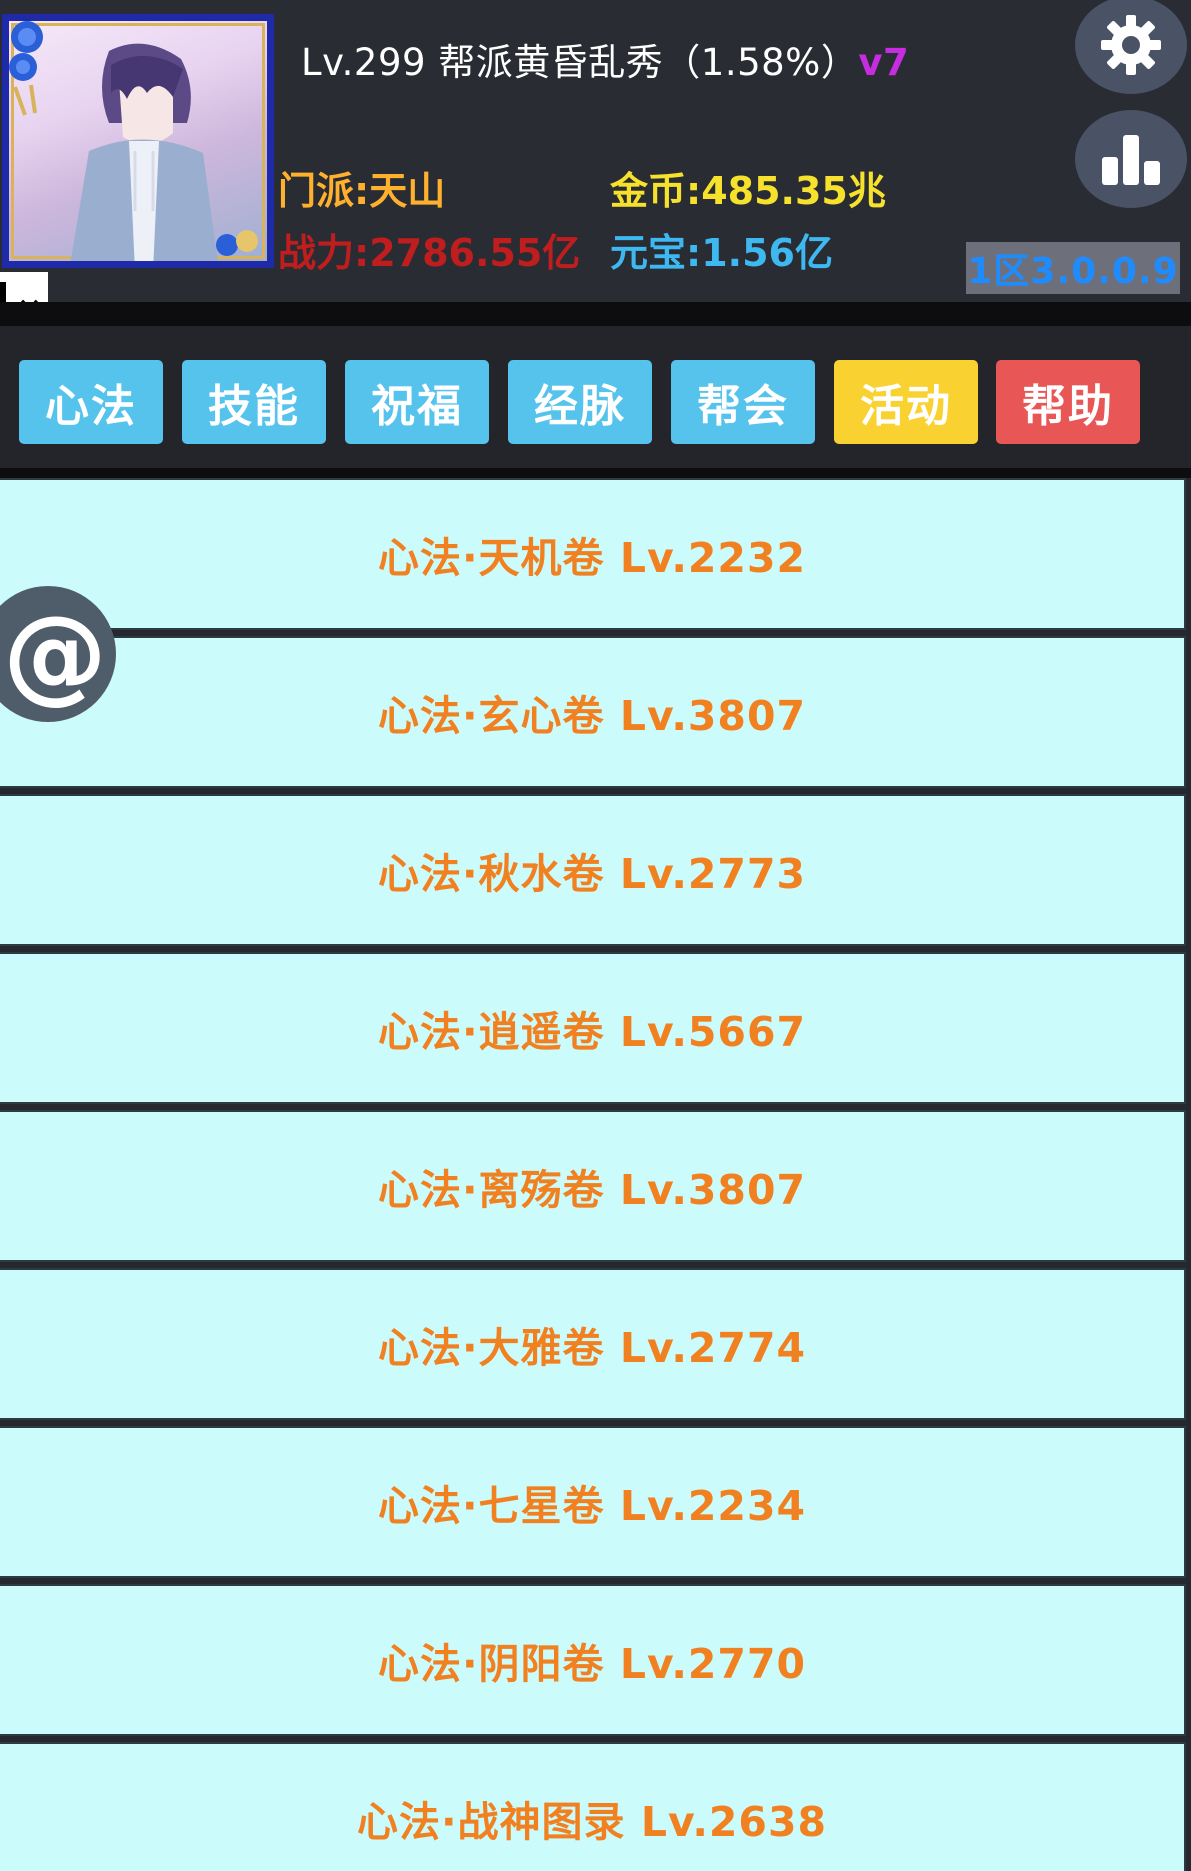  Describe the element at coordinates (580, 402) in the screenshot. I see `tab-meridian: 经脉` at that location.